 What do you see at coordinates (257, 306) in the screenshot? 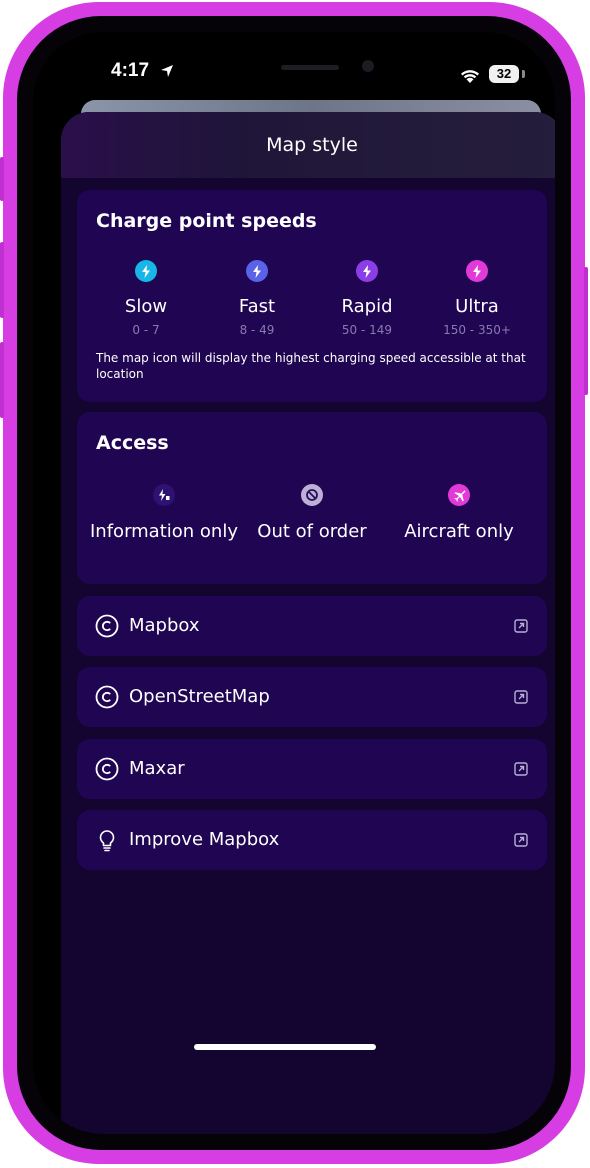
I see `speed-label: Fast` at bounding box center [257, 306].